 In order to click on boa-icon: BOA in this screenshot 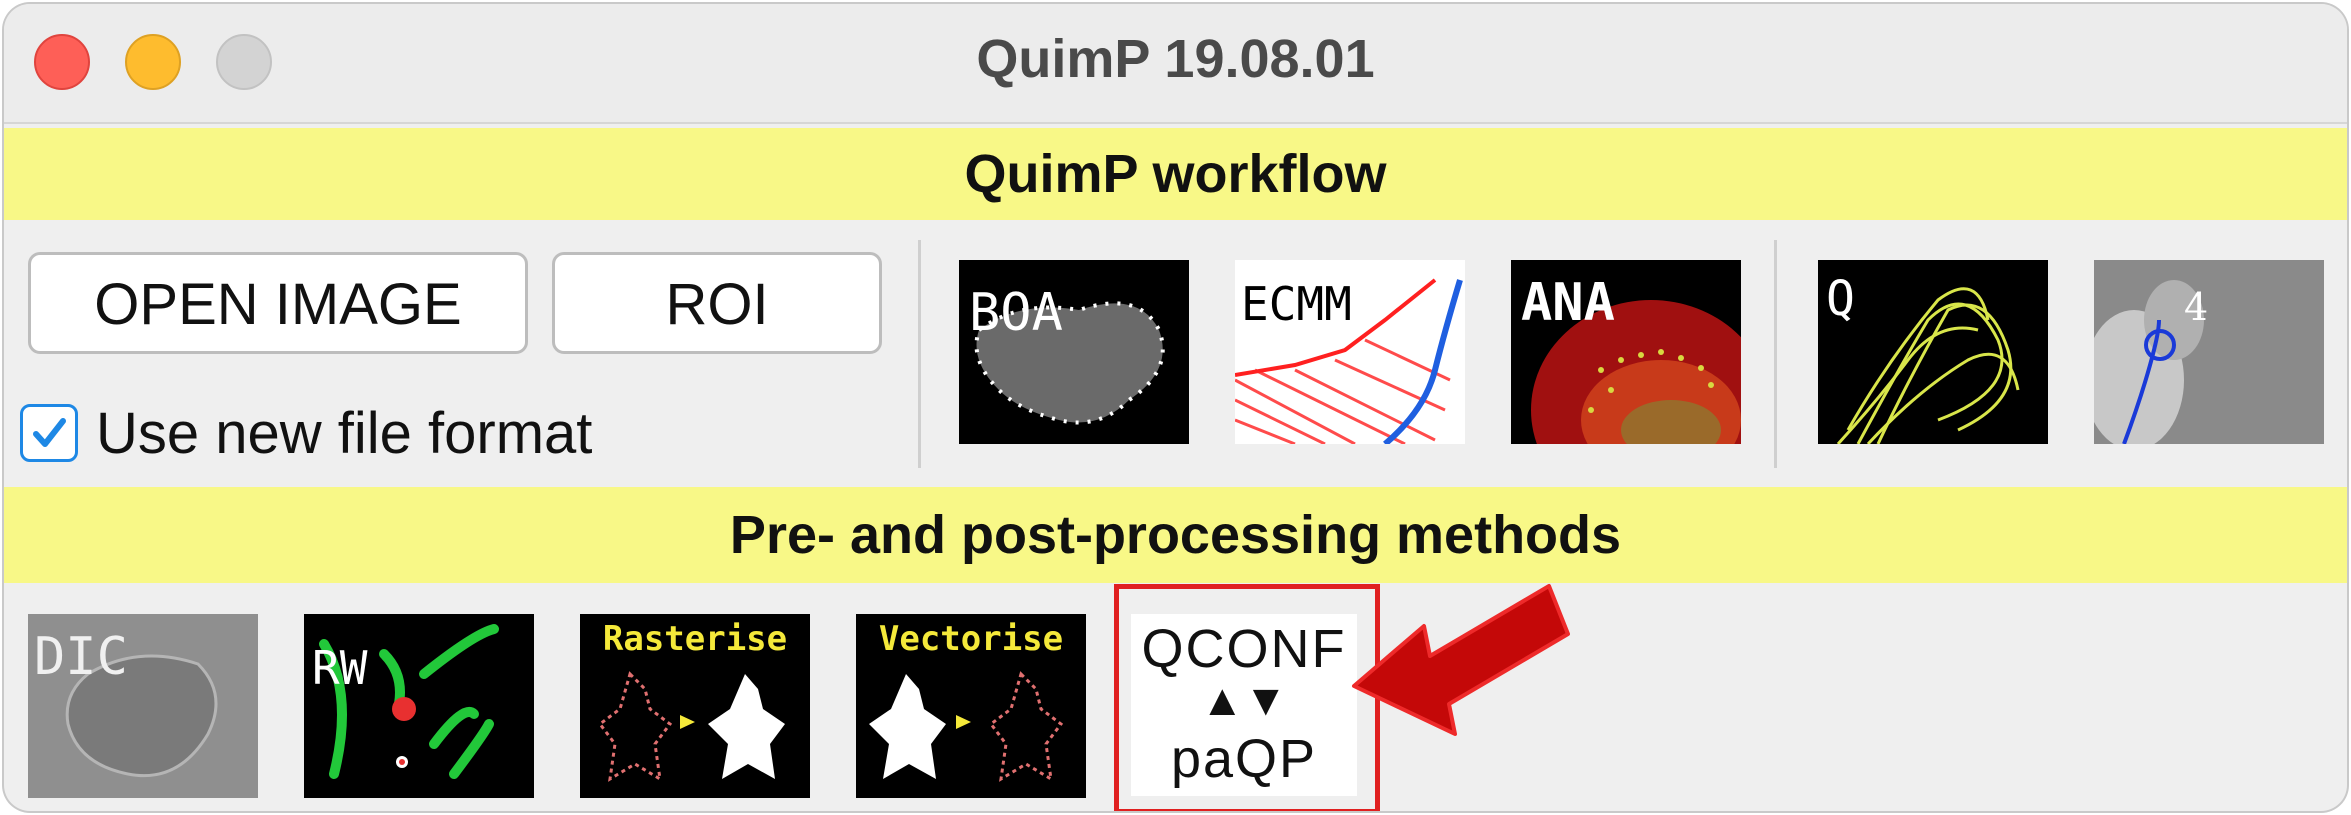, I will do `click(1074, 352)`.